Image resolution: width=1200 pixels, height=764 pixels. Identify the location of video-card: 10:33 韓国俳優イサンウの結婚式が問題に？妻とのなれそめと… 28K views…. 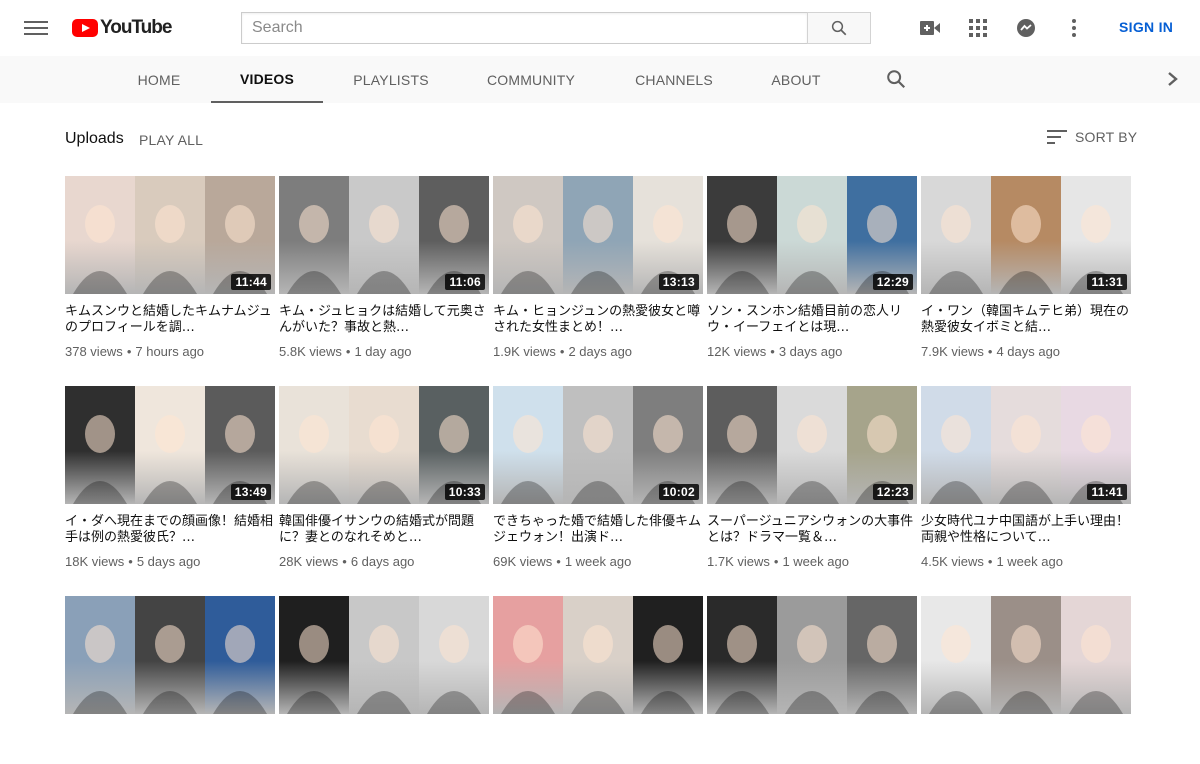
(384, 477).